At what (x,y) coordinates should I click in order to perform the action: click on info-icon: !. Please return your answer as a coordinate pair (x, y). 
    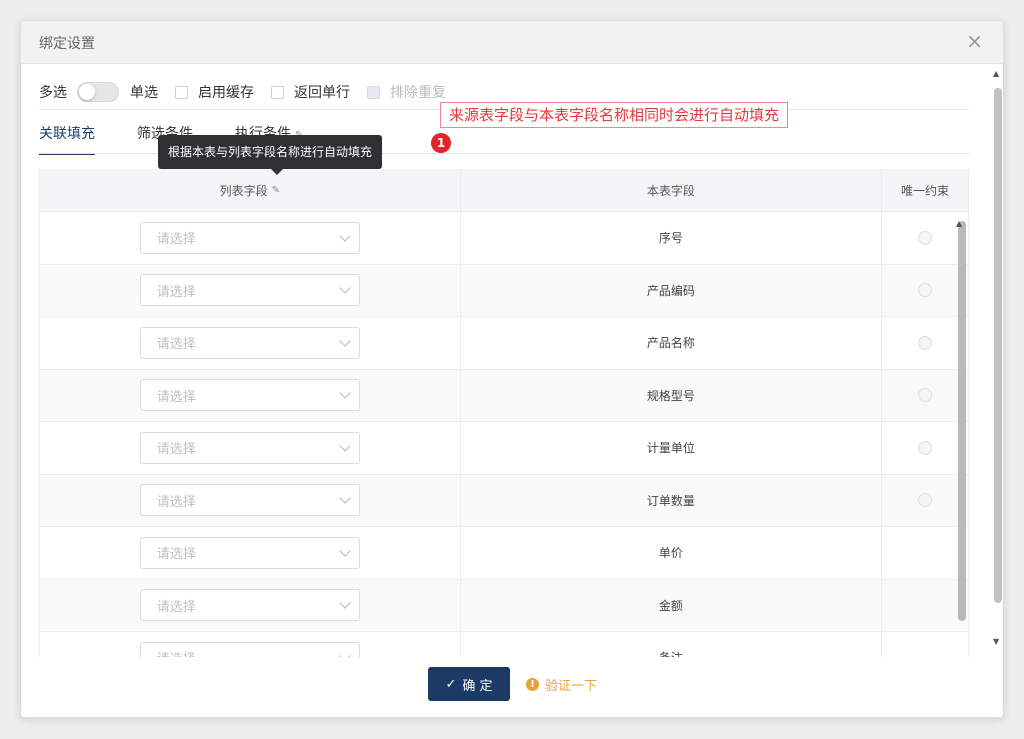
    Looking at the image, I should click on (532, 684).